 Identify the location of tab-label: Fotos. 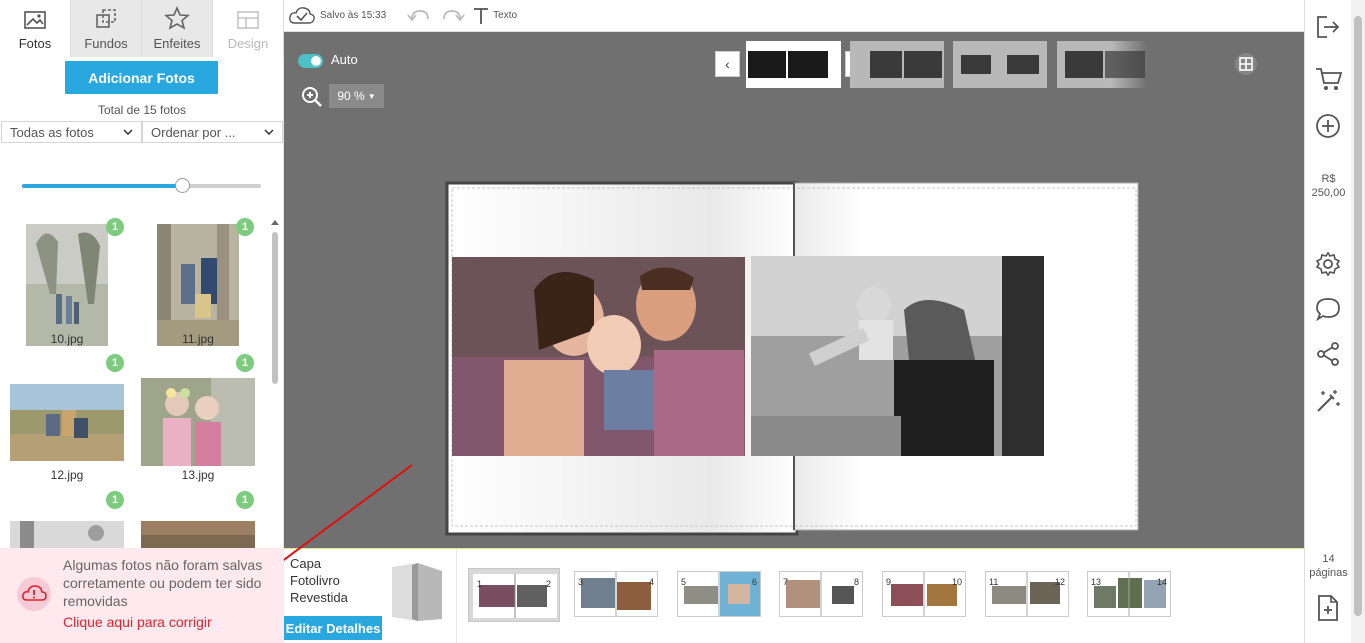
(35, 43).